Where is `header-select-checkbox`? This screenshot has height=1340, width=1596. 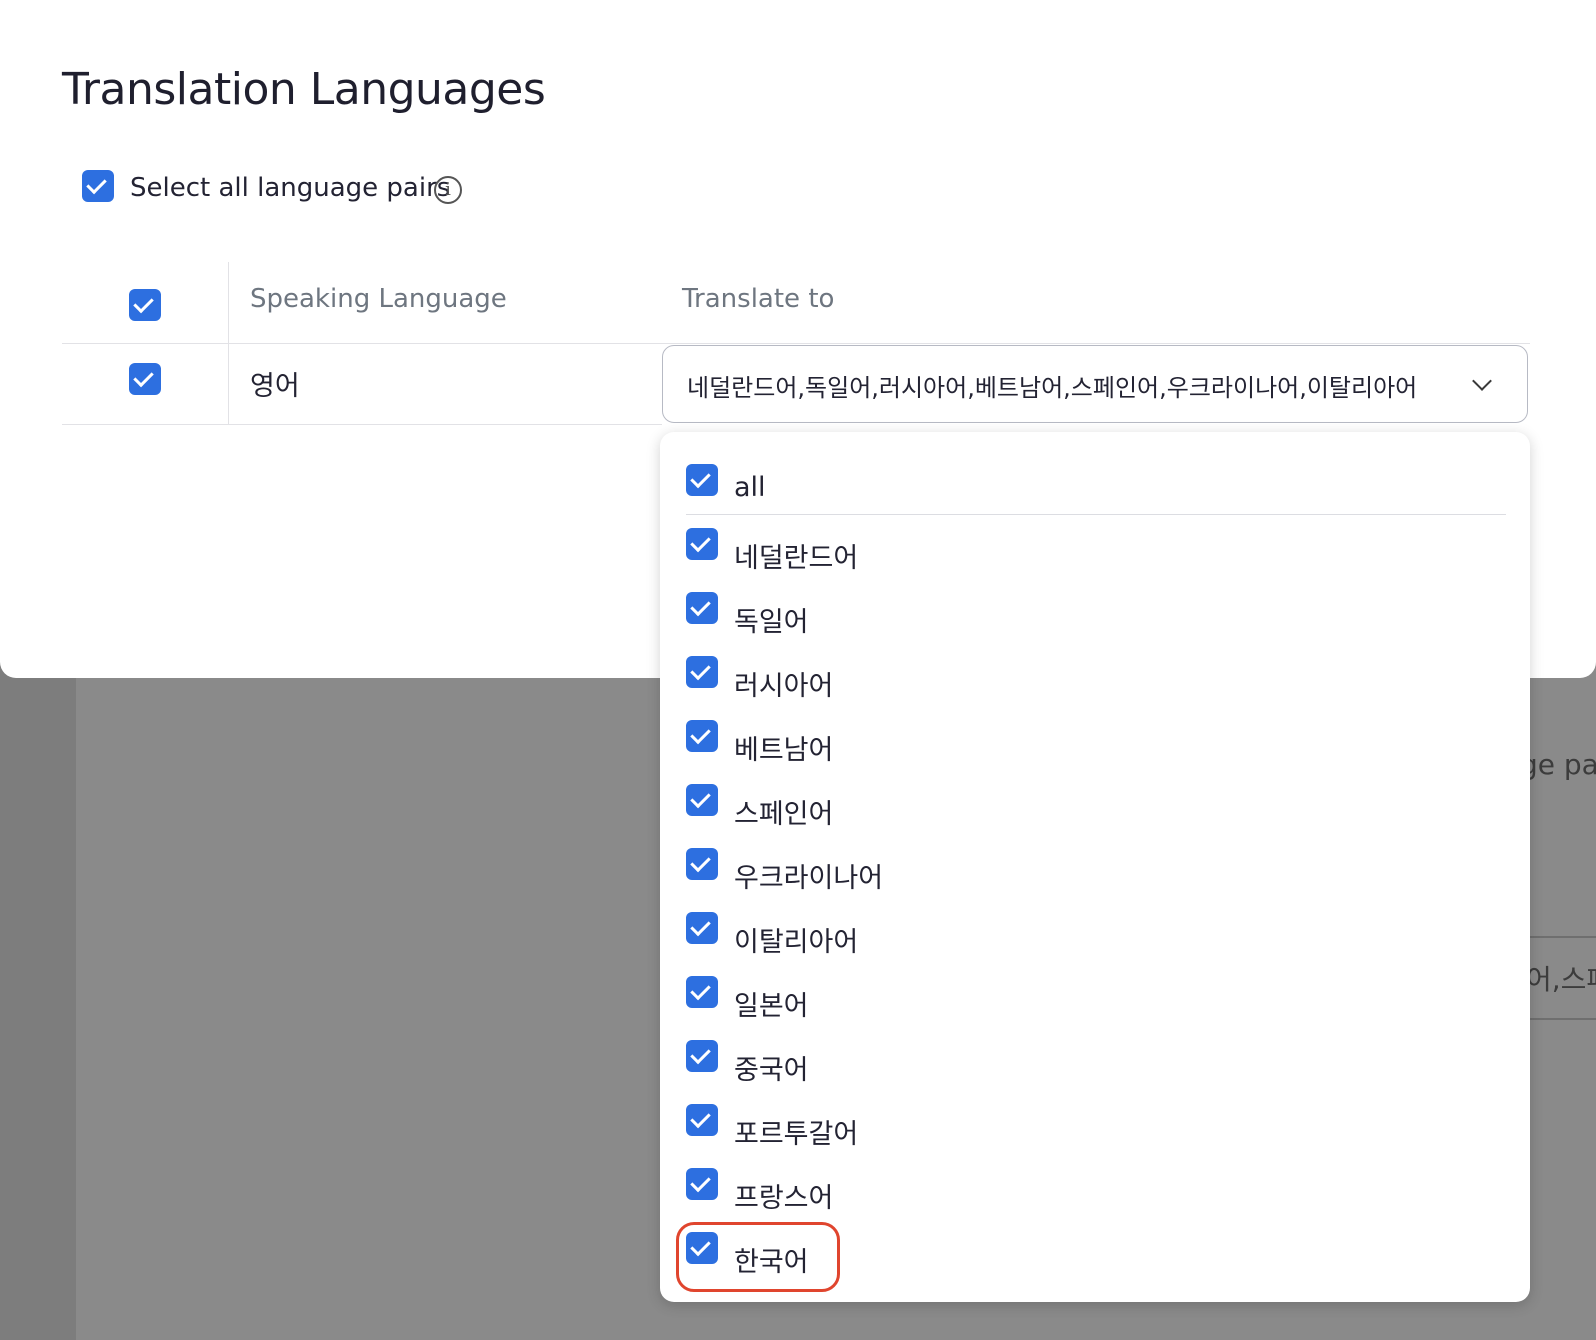 header-select-checkbox is located at coordinates (145, 305).